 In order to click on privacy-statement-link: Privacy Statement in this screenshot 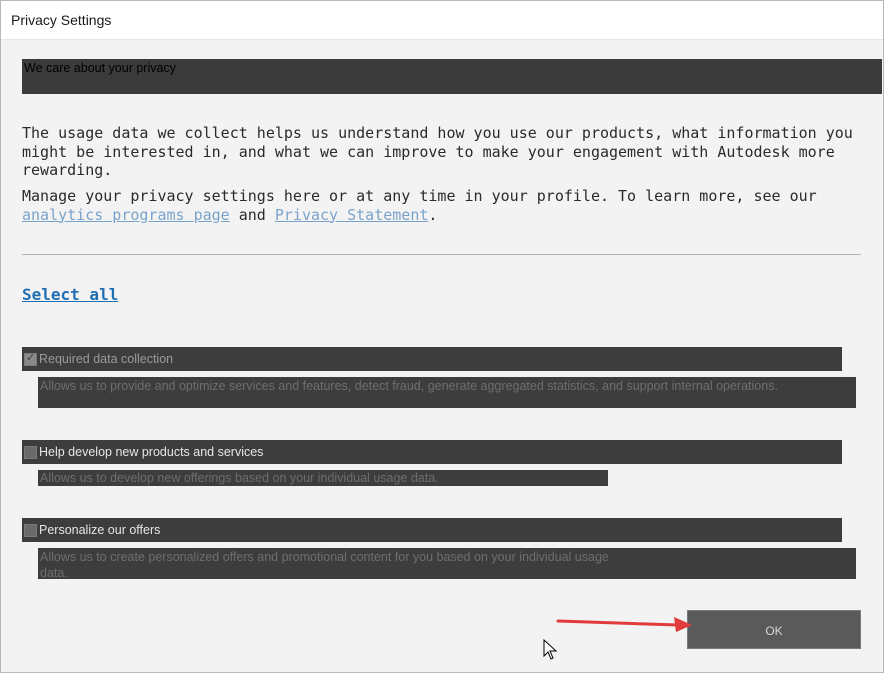, I will do `click(352, 215)`.